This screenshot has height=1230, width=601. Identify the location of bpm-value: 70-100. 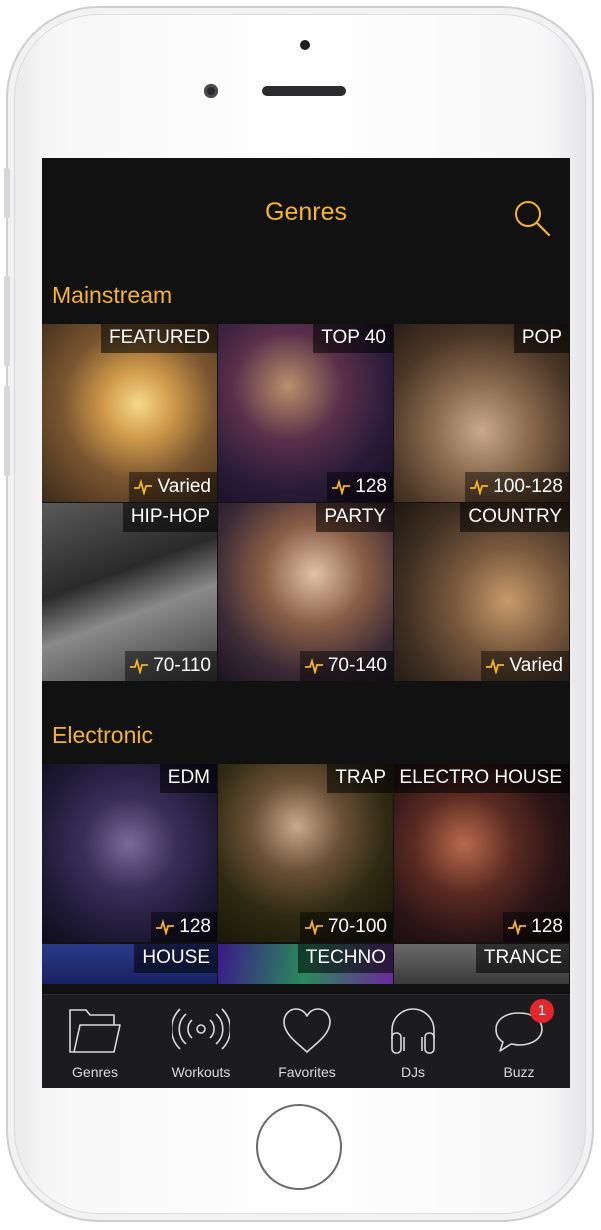
(357, 926).